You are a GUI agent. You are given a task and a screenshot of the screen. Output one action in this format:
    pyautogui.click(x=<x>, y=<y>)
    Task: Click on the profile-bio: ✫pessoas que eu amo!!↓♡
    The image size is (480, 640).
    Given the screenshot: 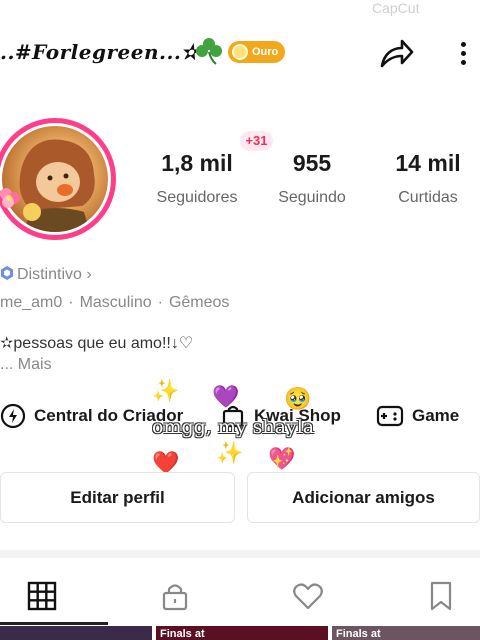 What is the action you would take?
    pyautogui.click(x=97, y=343)
    